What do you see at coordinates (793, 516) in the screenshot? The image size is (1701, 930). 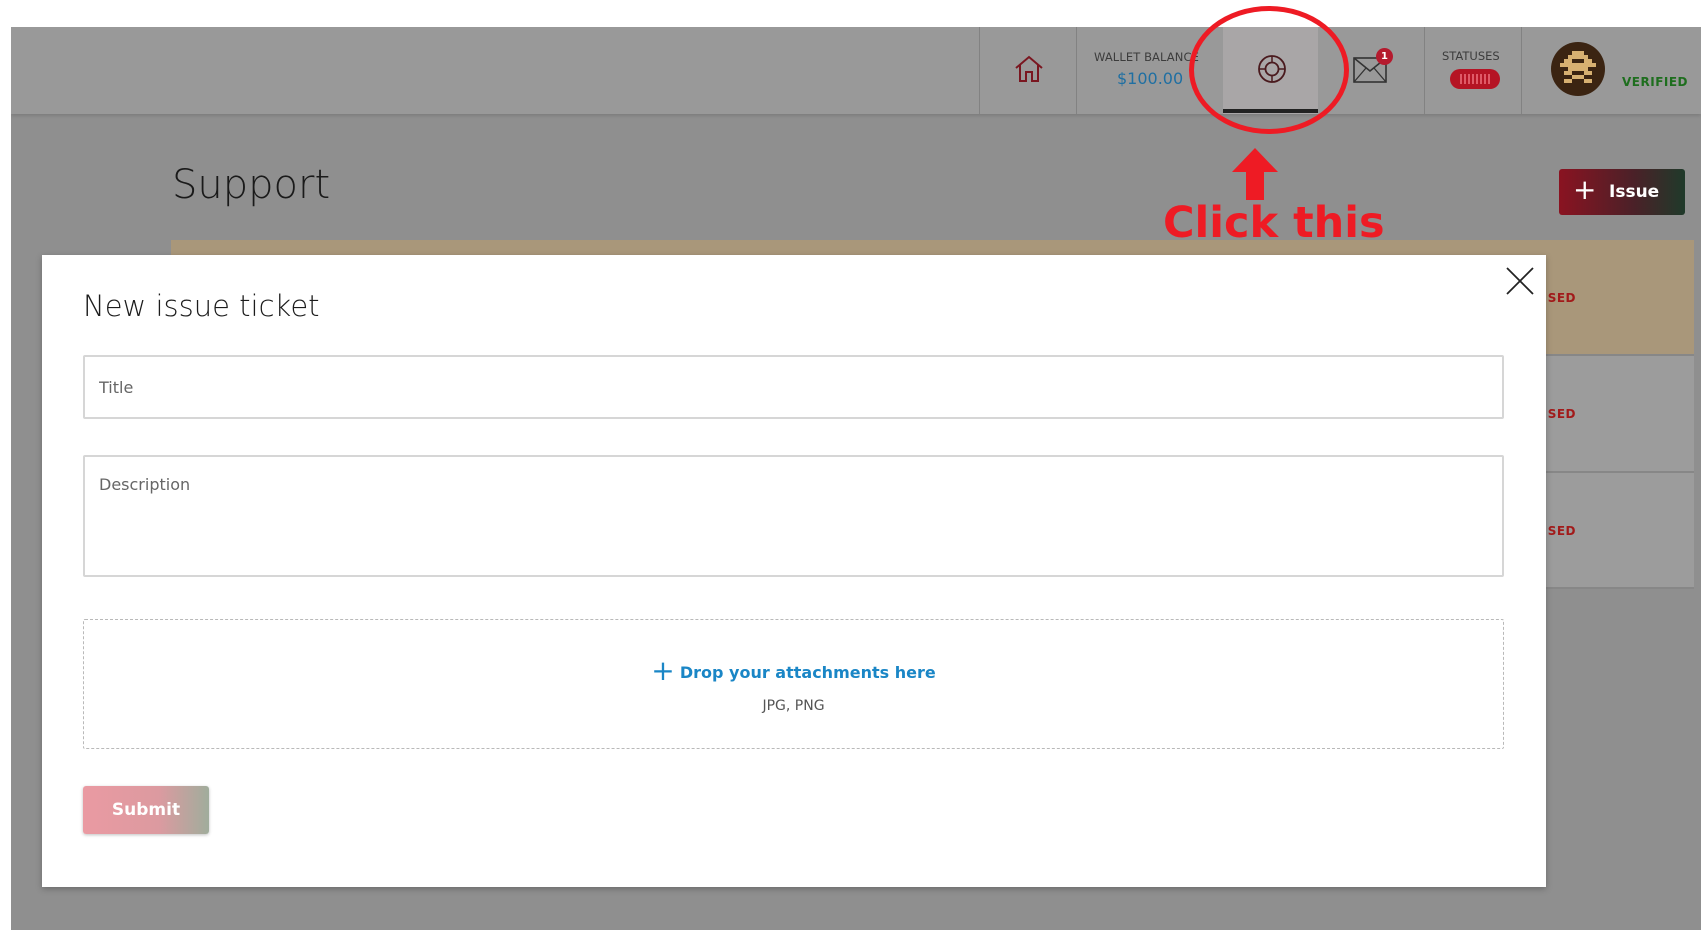 I see `description-input` at bounding box center [793, 516].